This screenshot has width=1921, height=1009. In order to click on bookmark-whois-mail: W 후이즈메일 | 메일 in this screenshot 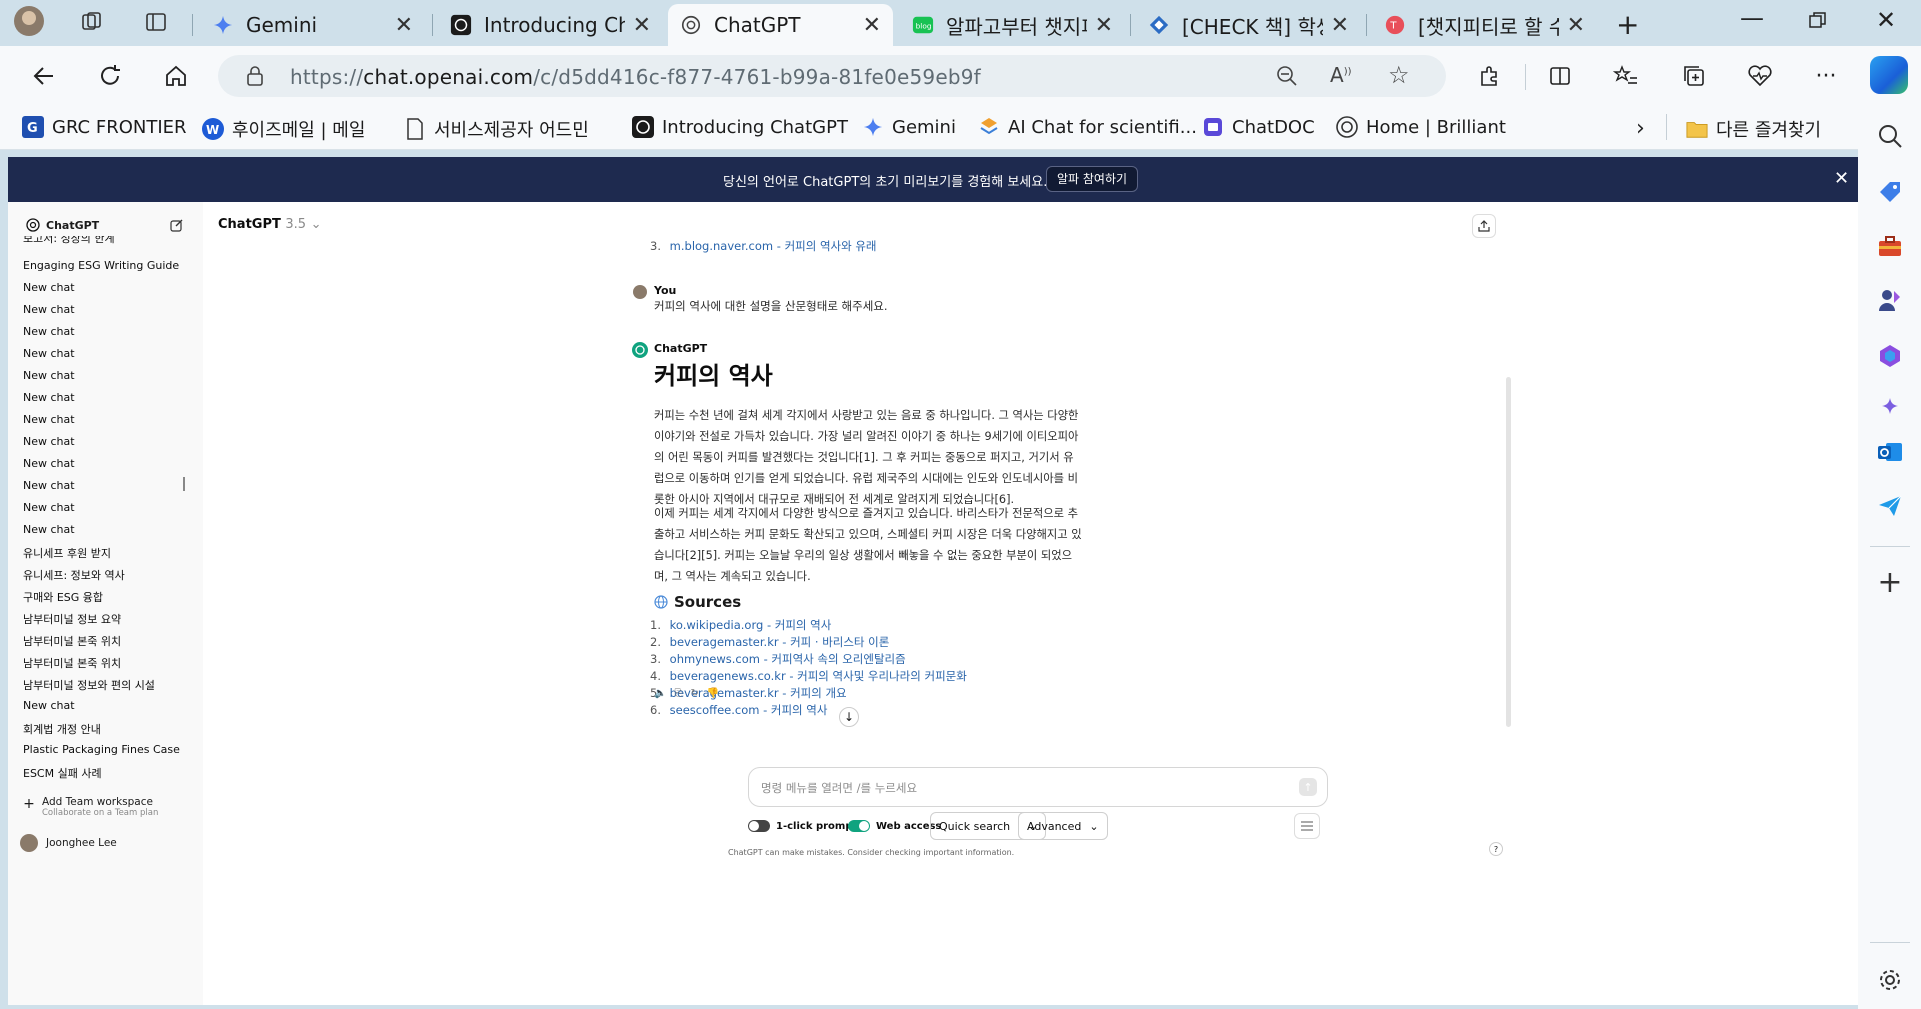, I will do `click(283, 129)`.